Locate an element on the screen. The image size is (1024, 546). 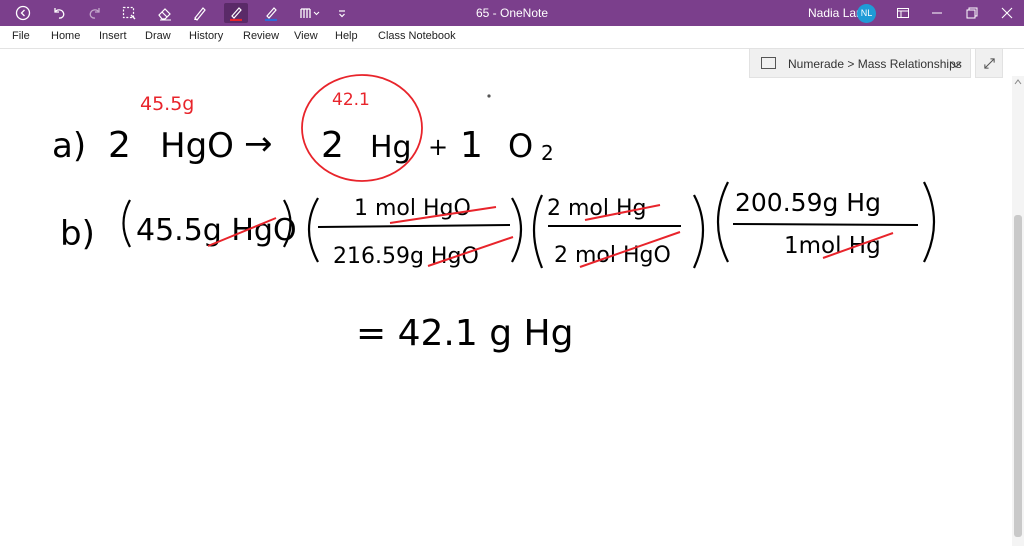
plus-sign: + is located at coordinates (438, 147).